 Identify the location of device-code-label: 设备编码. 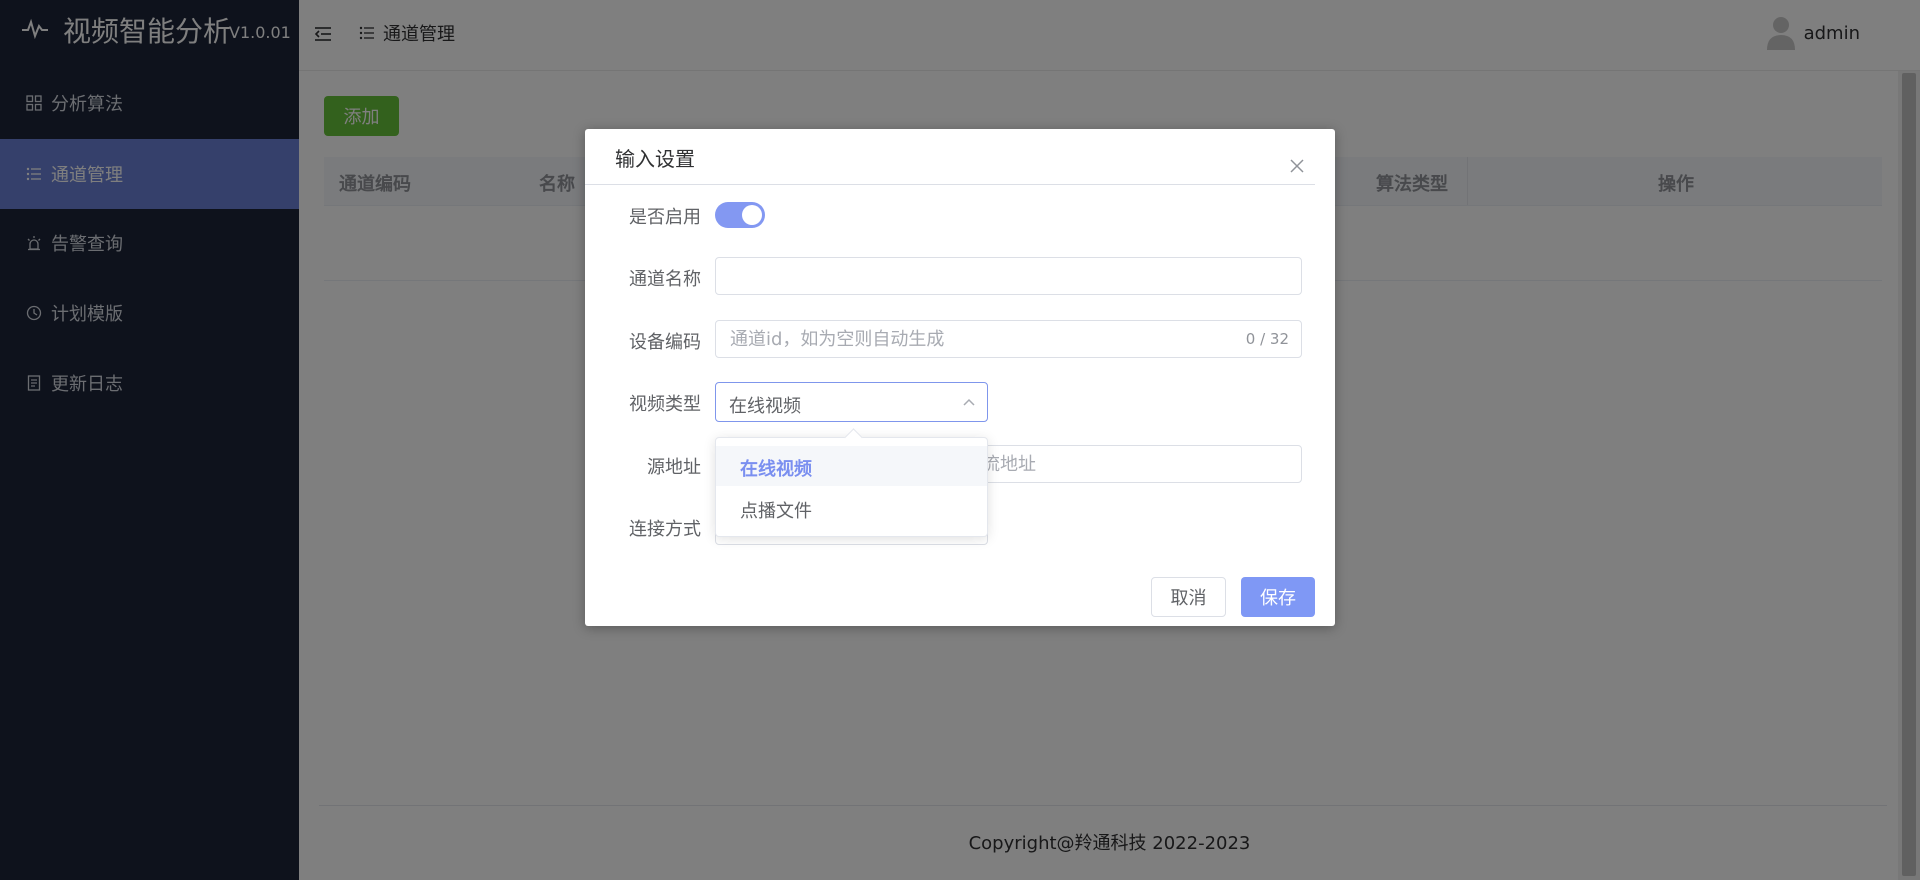
(665, 342).